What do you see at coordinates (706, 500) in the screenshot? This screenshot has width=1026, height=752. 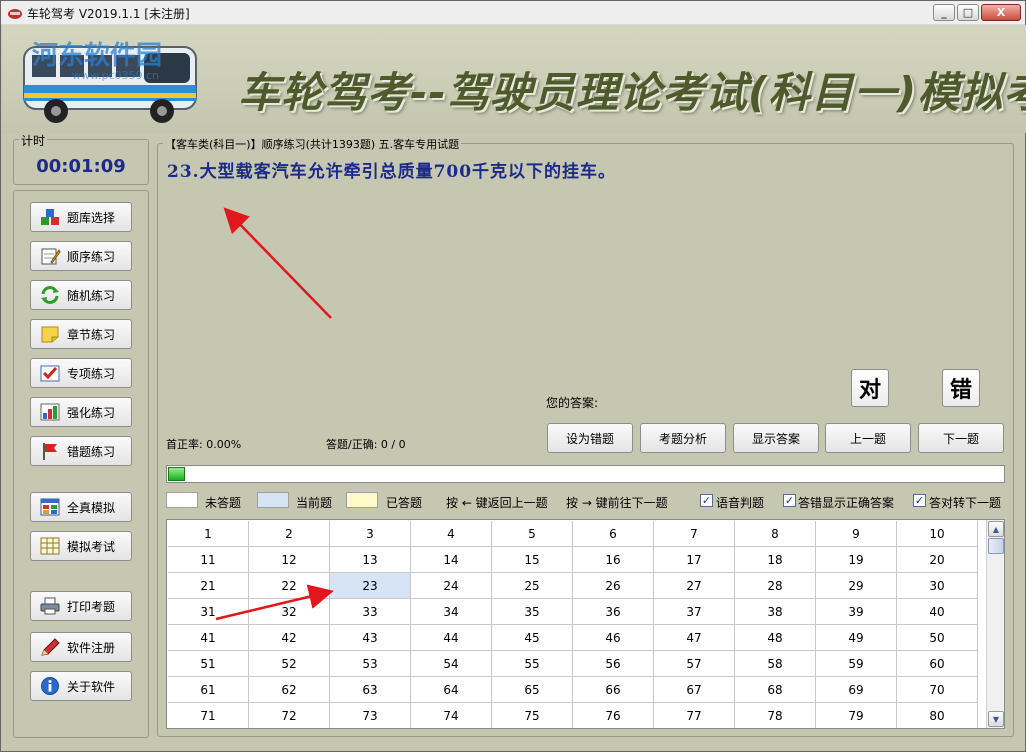 I see `voice-checkbox: ✓` at bounding box center [706, 500].